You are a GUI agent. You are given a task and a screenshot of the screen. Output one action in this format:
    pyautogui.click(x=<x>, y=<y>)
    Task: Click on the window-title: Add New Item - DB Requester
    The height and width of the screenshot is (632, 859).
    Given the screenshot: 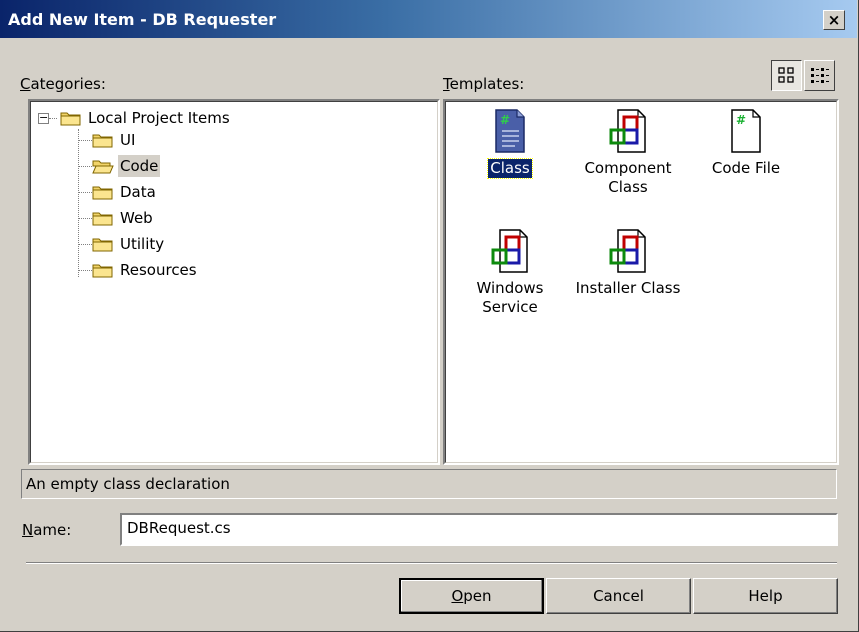 What is the action you would take?
    pyautogui.click(x=142, y=19)
    